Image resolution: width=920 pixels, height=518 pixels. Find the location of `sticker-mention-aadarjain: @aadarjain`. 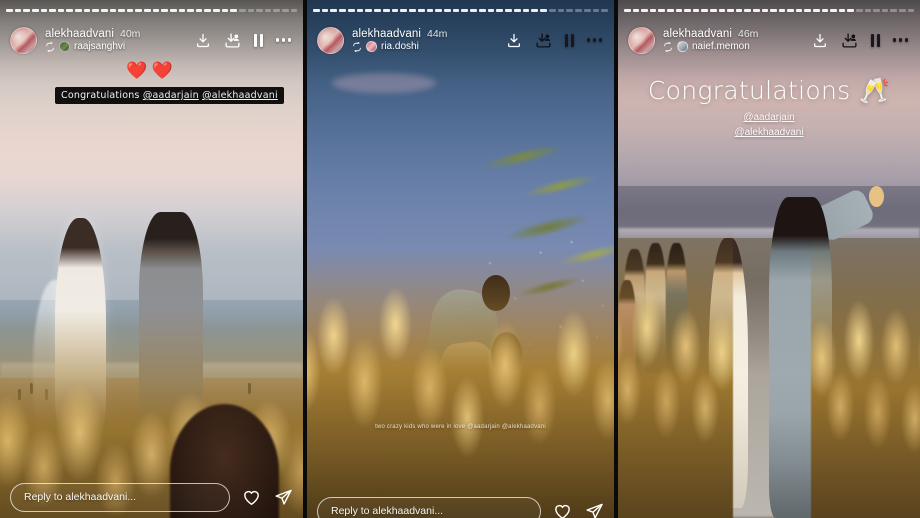

sticker-mention-aadarjain: @aadarjain is located at coordinates (171, 95).